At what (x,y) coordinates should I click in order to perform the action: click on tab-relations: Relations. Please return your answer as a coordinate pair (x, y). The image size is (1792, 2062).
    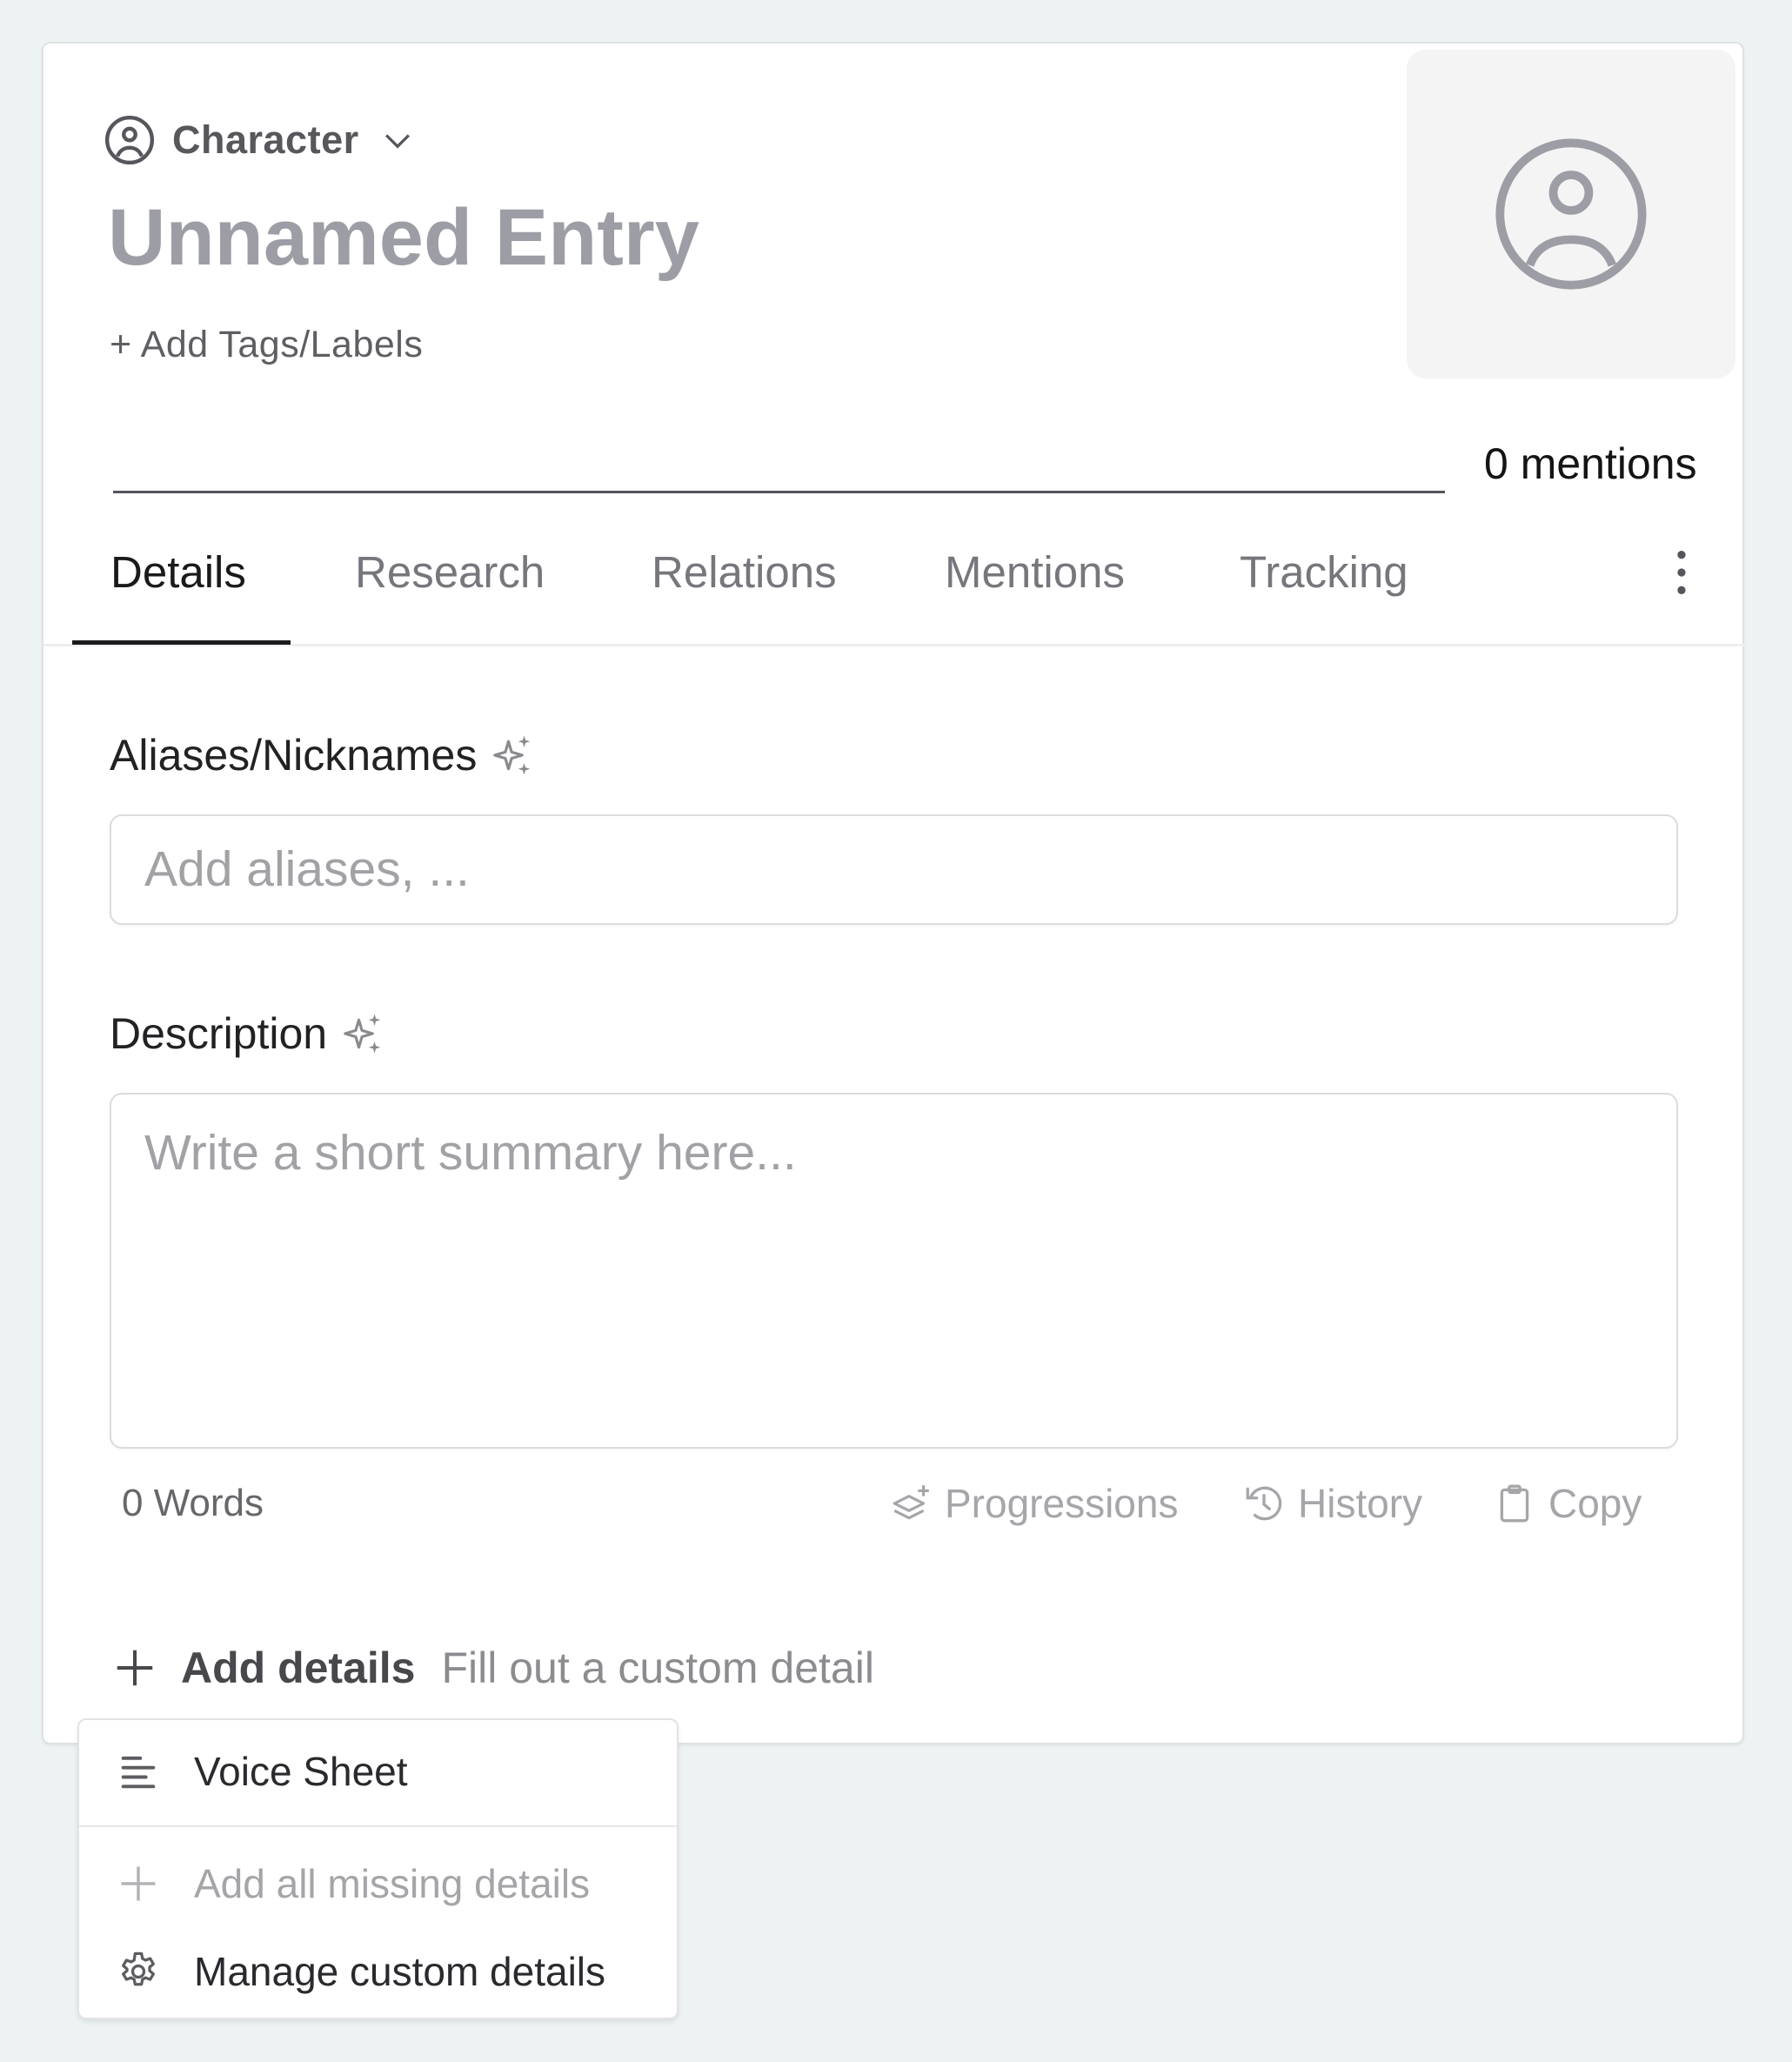
    Looking at the image, I should click on (744, 572).